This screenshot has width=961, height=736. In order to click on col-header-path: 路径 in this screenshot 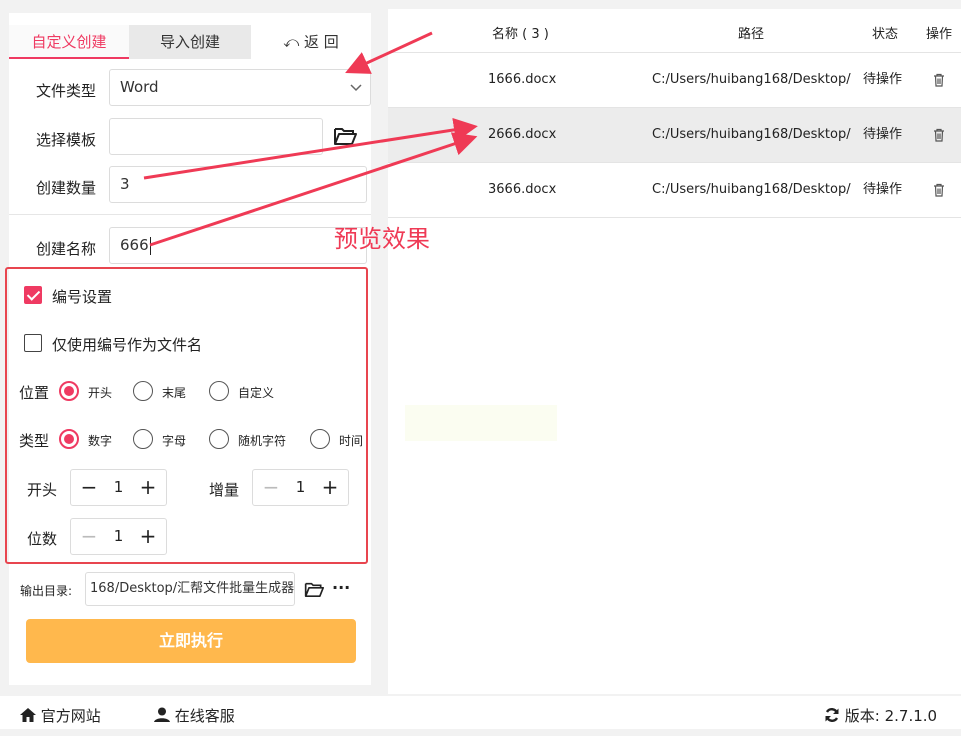, I will do `click(751, 34)`.